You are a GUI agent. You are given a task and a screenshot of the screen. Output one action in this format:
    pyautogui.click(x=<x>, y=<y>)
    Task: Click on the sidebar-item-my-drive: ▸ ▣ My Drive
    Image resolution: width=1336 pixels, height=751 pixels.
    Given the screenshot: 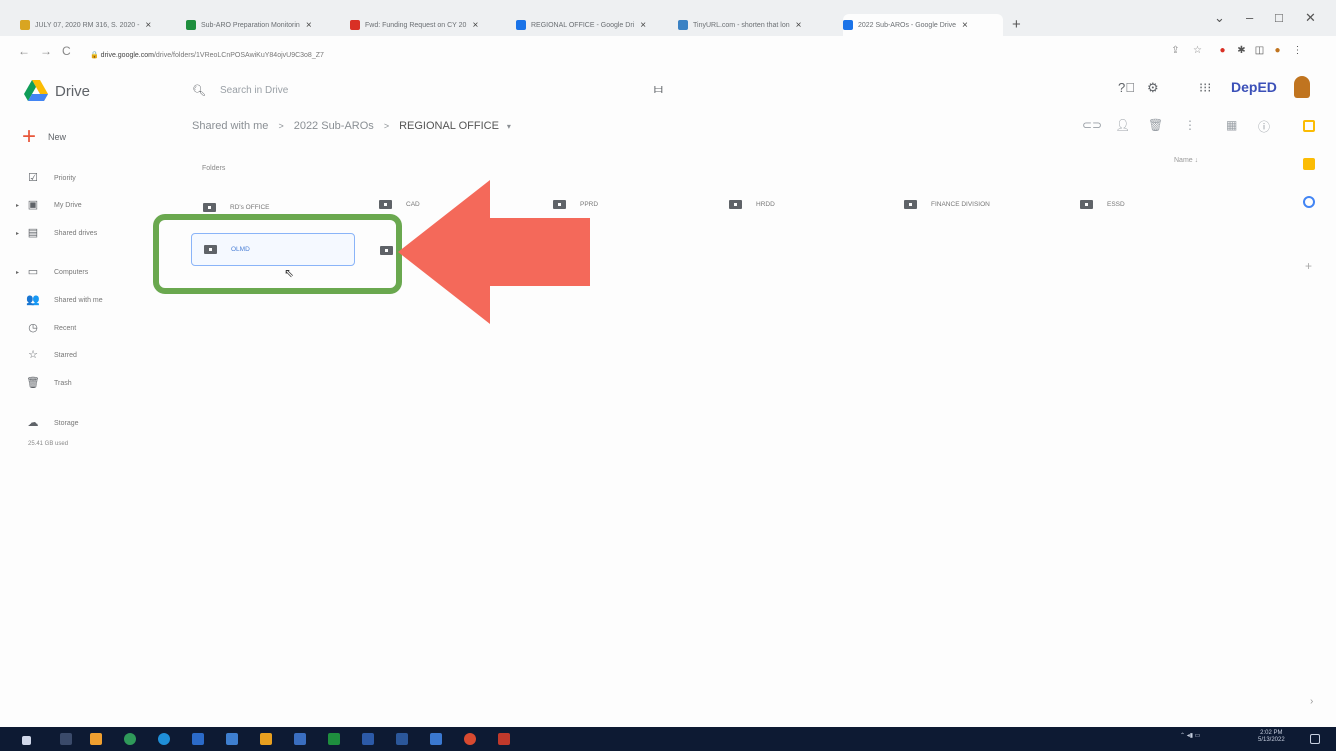 What is the action you would take?
    pyautogui.click(x=49, y=205)
    